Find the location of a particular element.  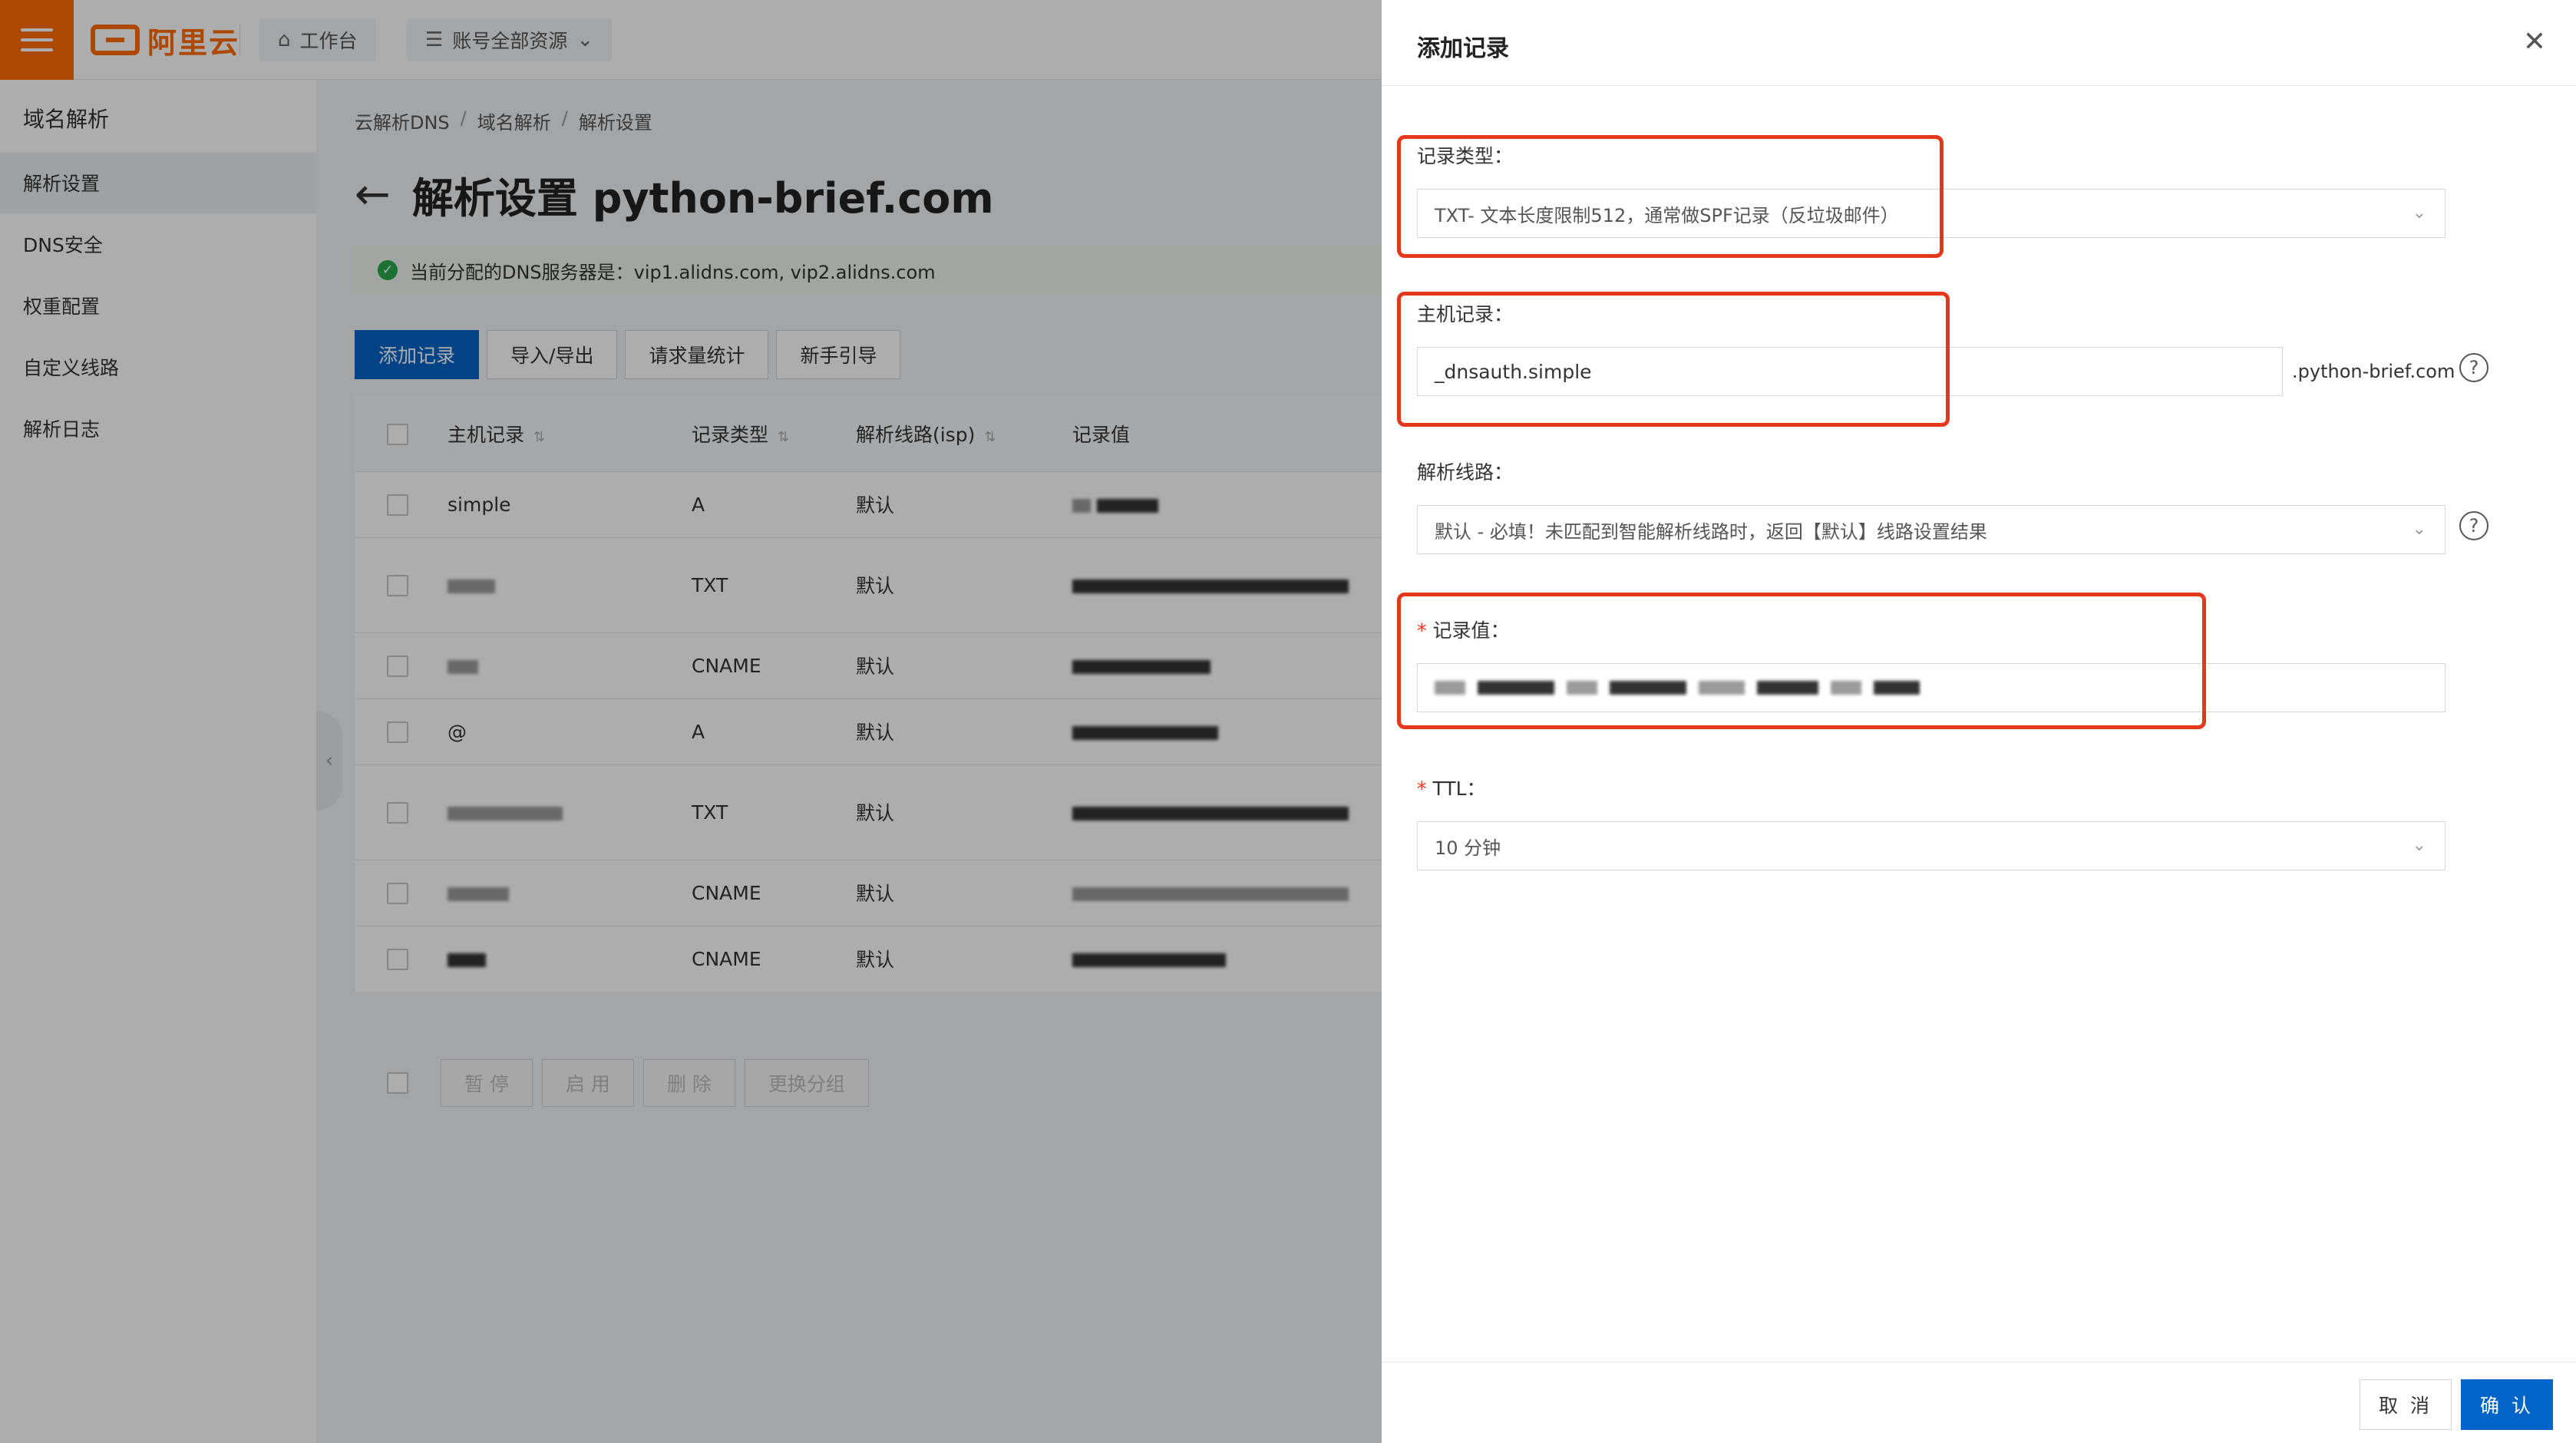

record-value-input is located at coordinates (1931, 687).